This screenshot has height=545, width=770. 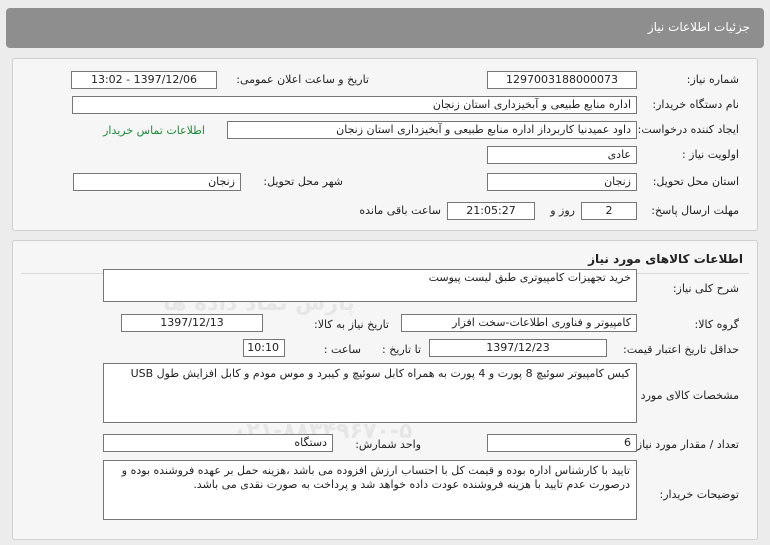 What do you see at coordinates (144, 80) in the screenshot?
I see `announce-field: 1397/12/06 - 13:02` at bounding box center [144, 80].